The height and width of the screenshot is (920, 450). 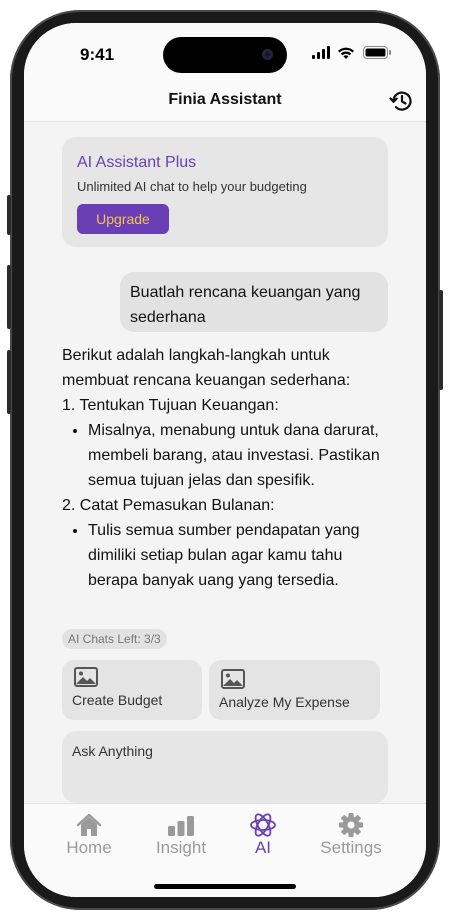 I want to click on tab-home: Home, so click(x=89, y=835).